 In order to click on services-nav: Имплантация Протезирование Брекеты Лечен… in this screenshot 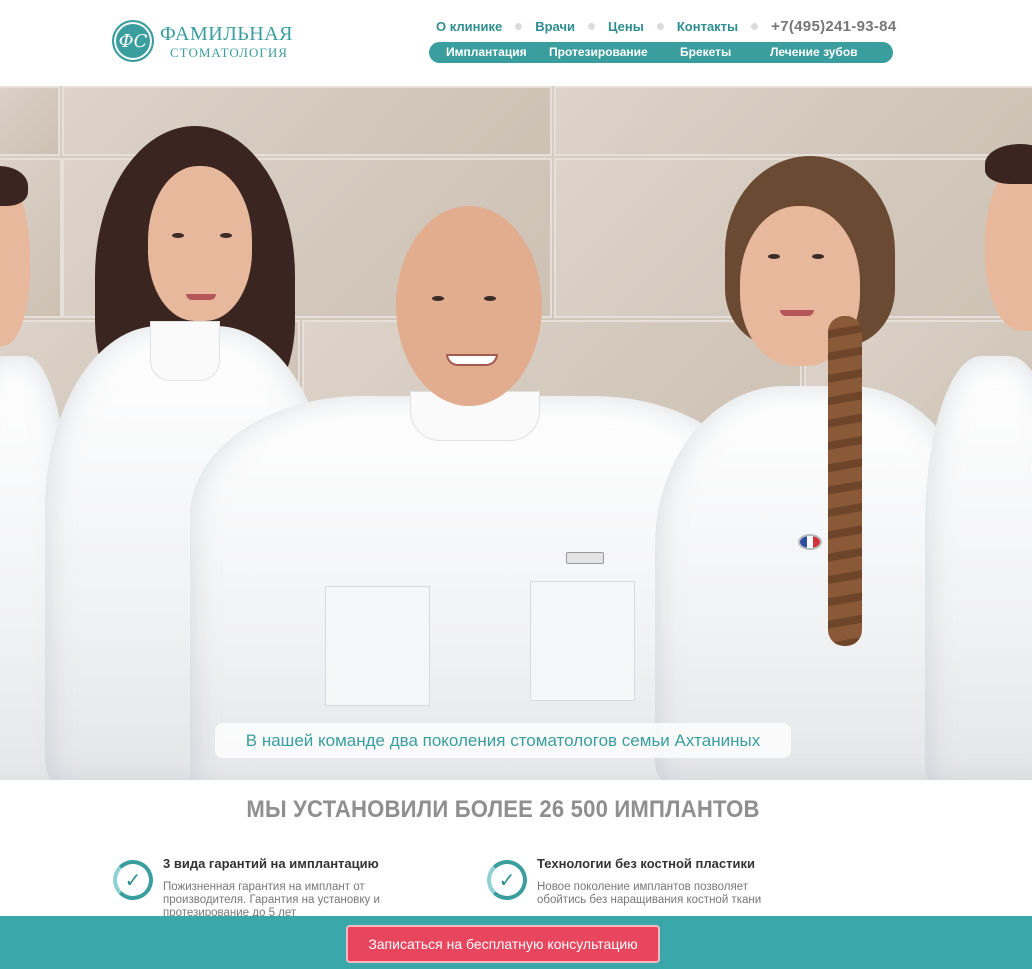, I will do `click(661, 52)`.